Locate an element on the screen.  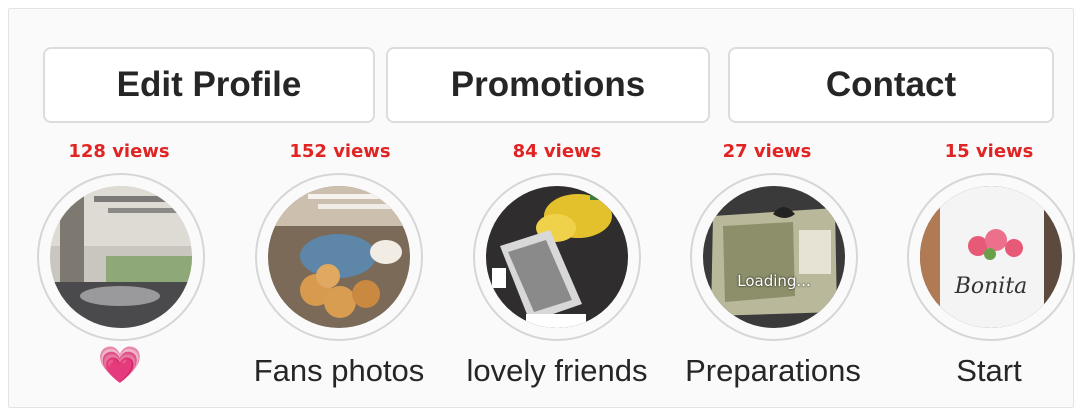
contact-button: Contact is located at coordinates (891, 85).